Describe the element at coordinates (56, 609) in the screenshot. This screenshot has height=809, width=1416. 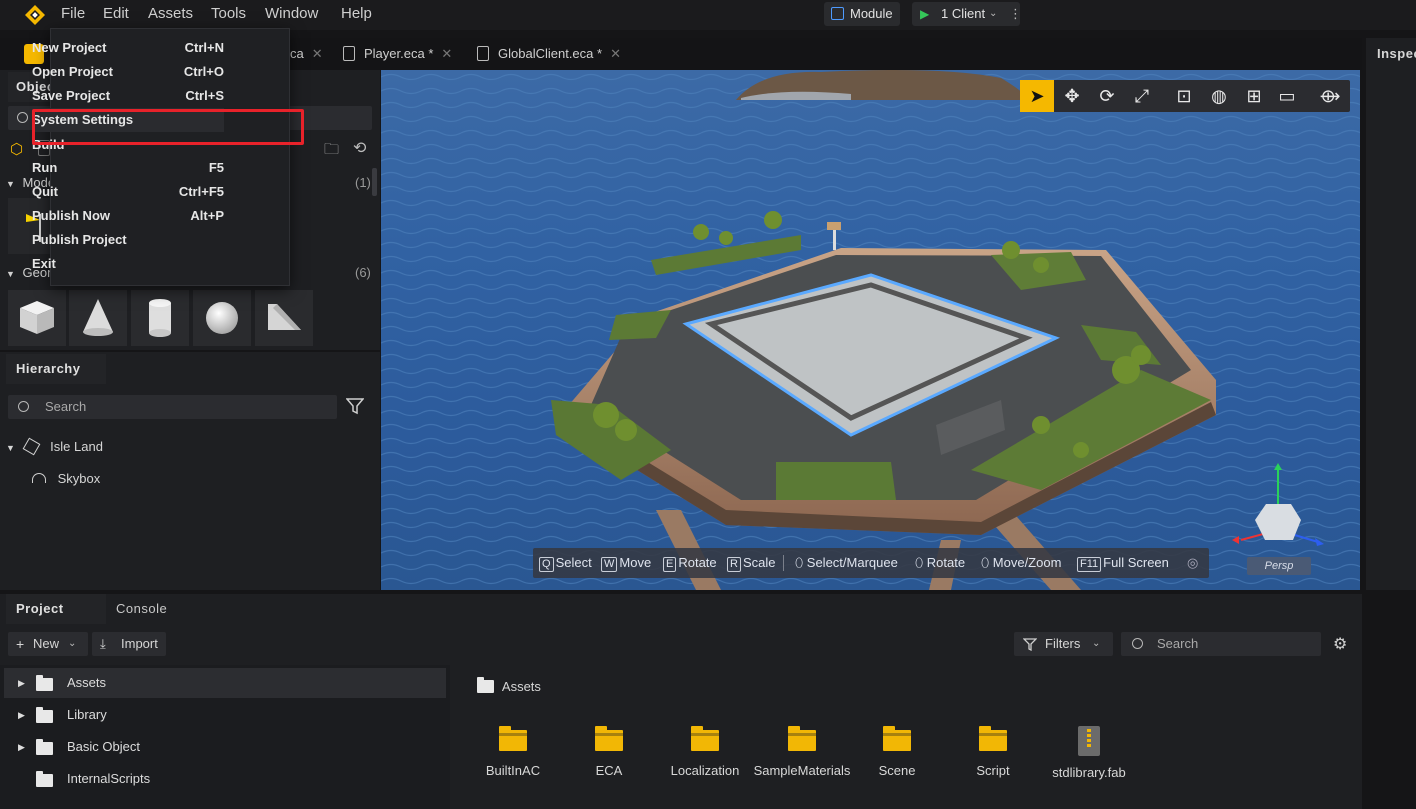
I see `tab-project: Project` at that location.